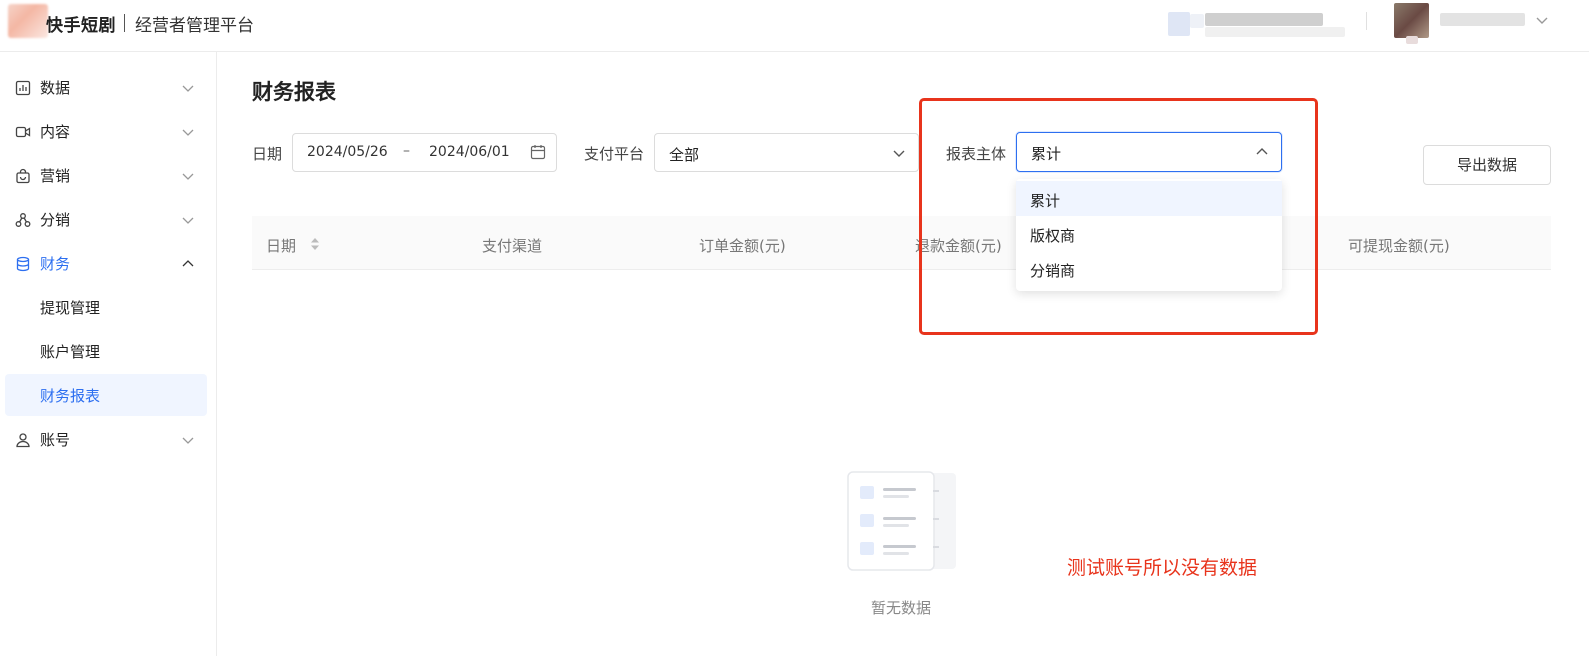  Describe the element at coordinates (70, 308) in the screenshot. I see `sidebar-subitem-label: 提现管理` at that location.